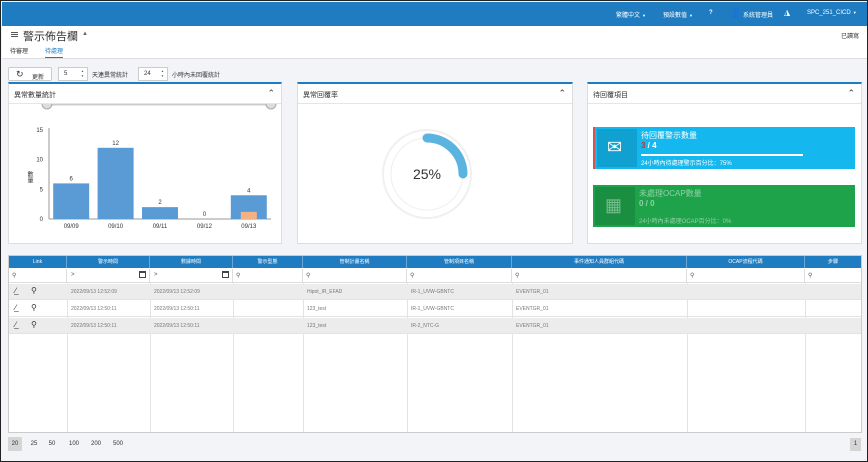  I want to click on filter-ocap-code: ⚲, so click(746, 276).